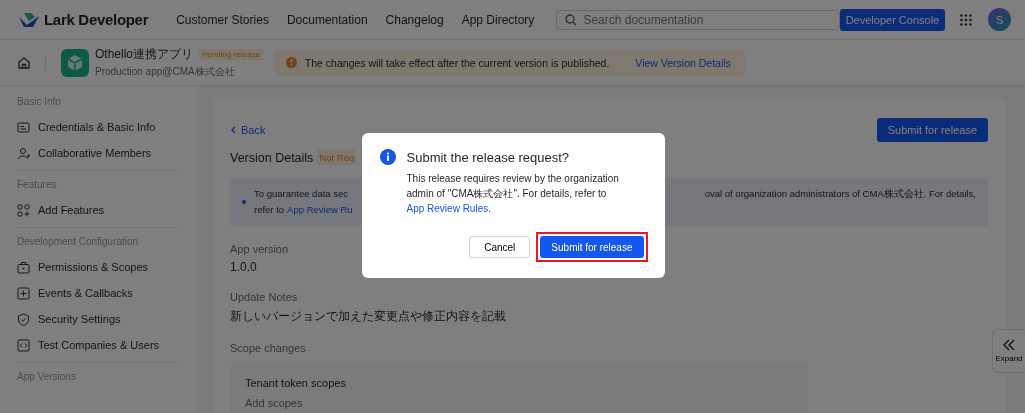  I want to click on nav-link: Documentation, so click(327, 19).